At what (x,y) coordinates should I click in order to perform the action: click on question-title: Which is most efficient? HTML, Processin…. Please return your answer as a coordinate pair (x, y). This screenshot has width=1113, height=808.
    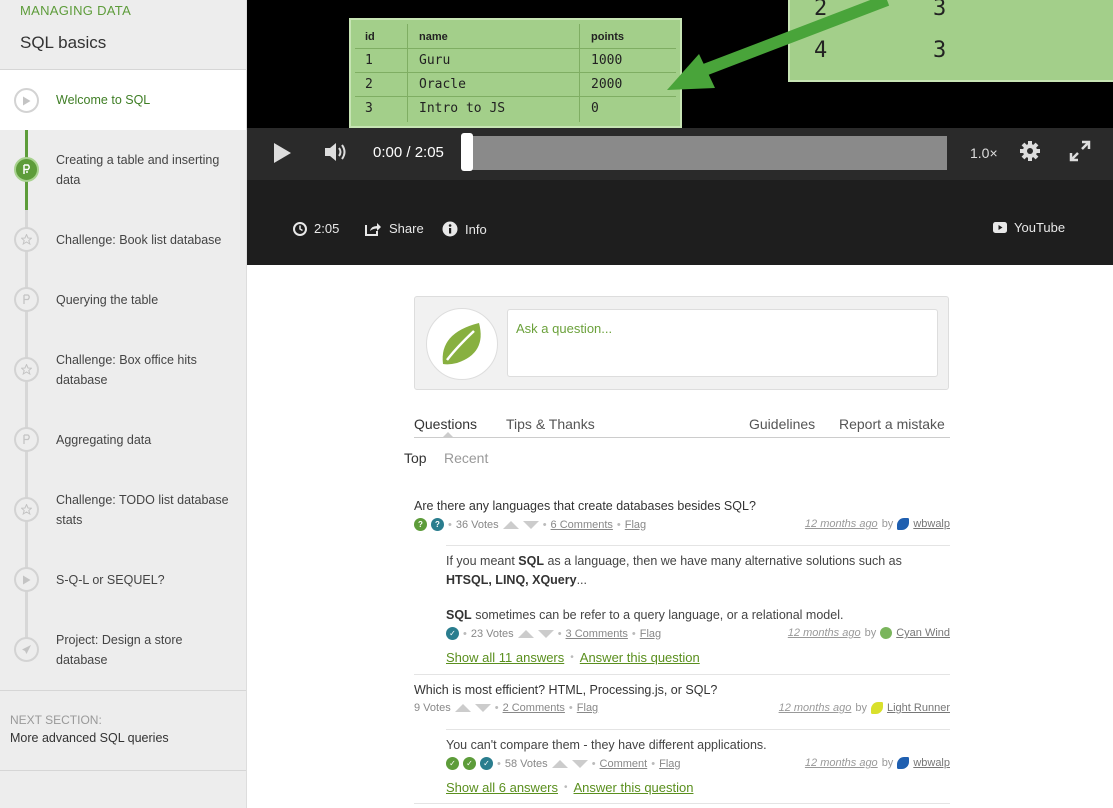
    Looking at the image, I should click on (565, 690).